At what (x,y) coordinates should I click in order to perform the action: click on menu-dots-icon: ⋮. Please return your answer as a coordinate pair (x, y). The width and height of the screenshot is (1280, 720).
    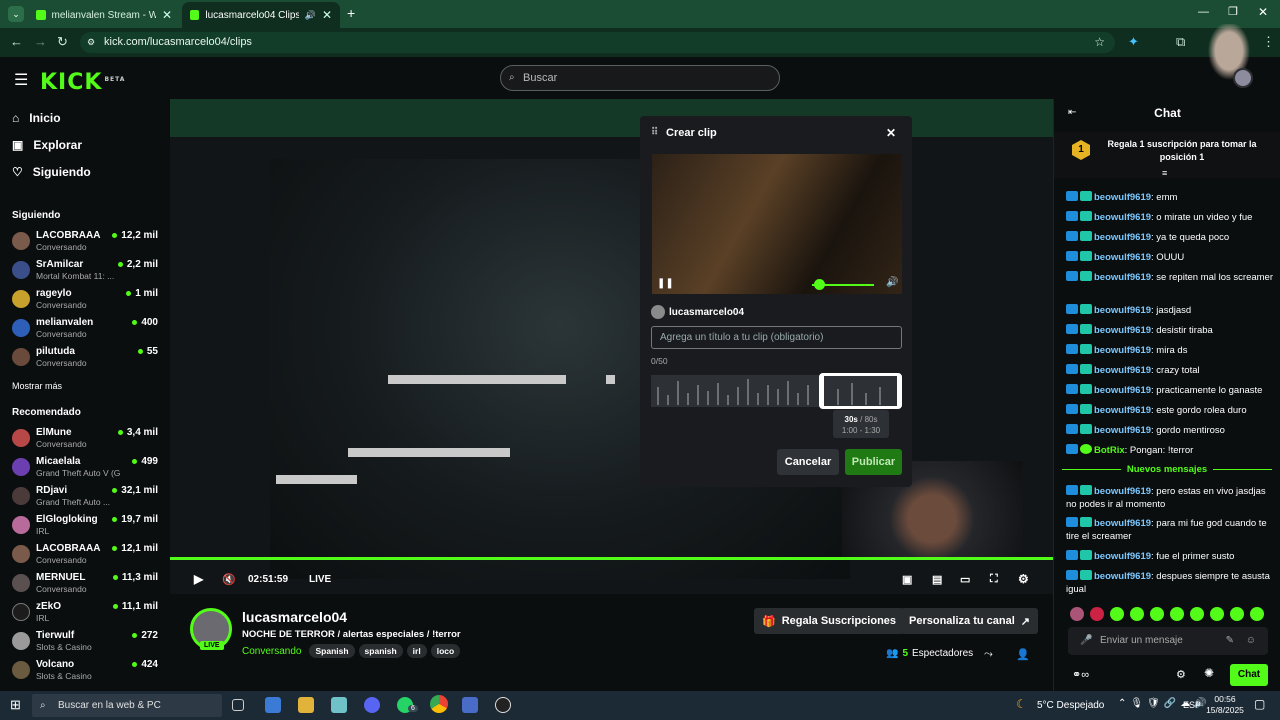
    Looking at the image, I should click on (1268, 42).